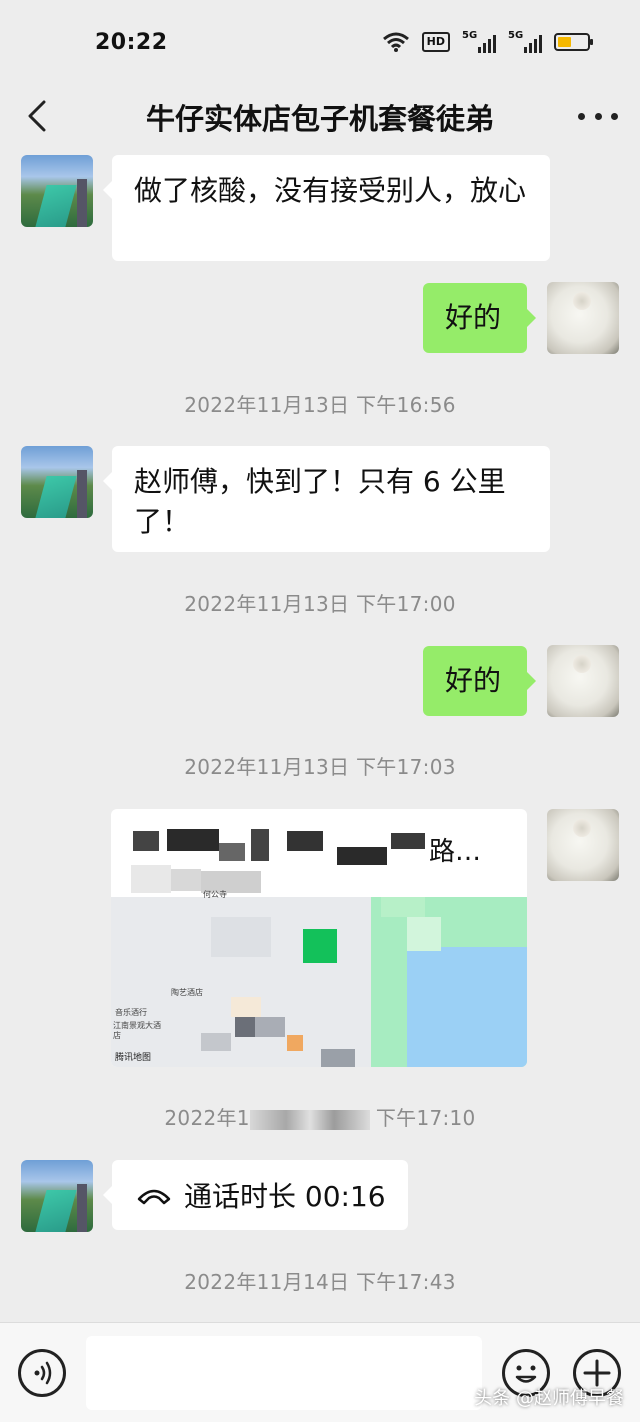 The height and width of the screenshot is (1422, 640). I want to click on status-bar: 20:22 HD 5G 5G, so click(320, 43).